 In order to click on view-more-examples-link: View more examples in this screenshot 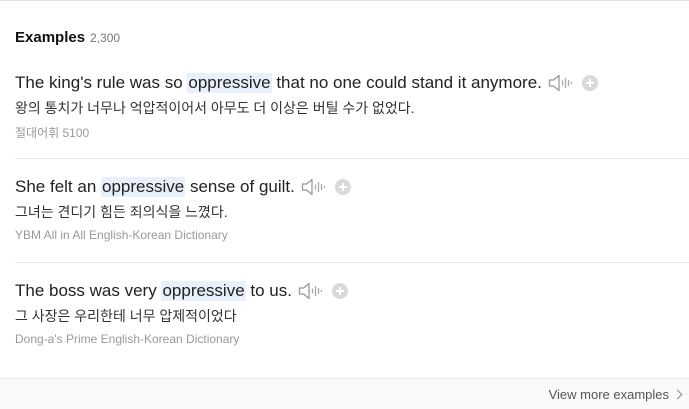, I will do `click(615, 394)`.